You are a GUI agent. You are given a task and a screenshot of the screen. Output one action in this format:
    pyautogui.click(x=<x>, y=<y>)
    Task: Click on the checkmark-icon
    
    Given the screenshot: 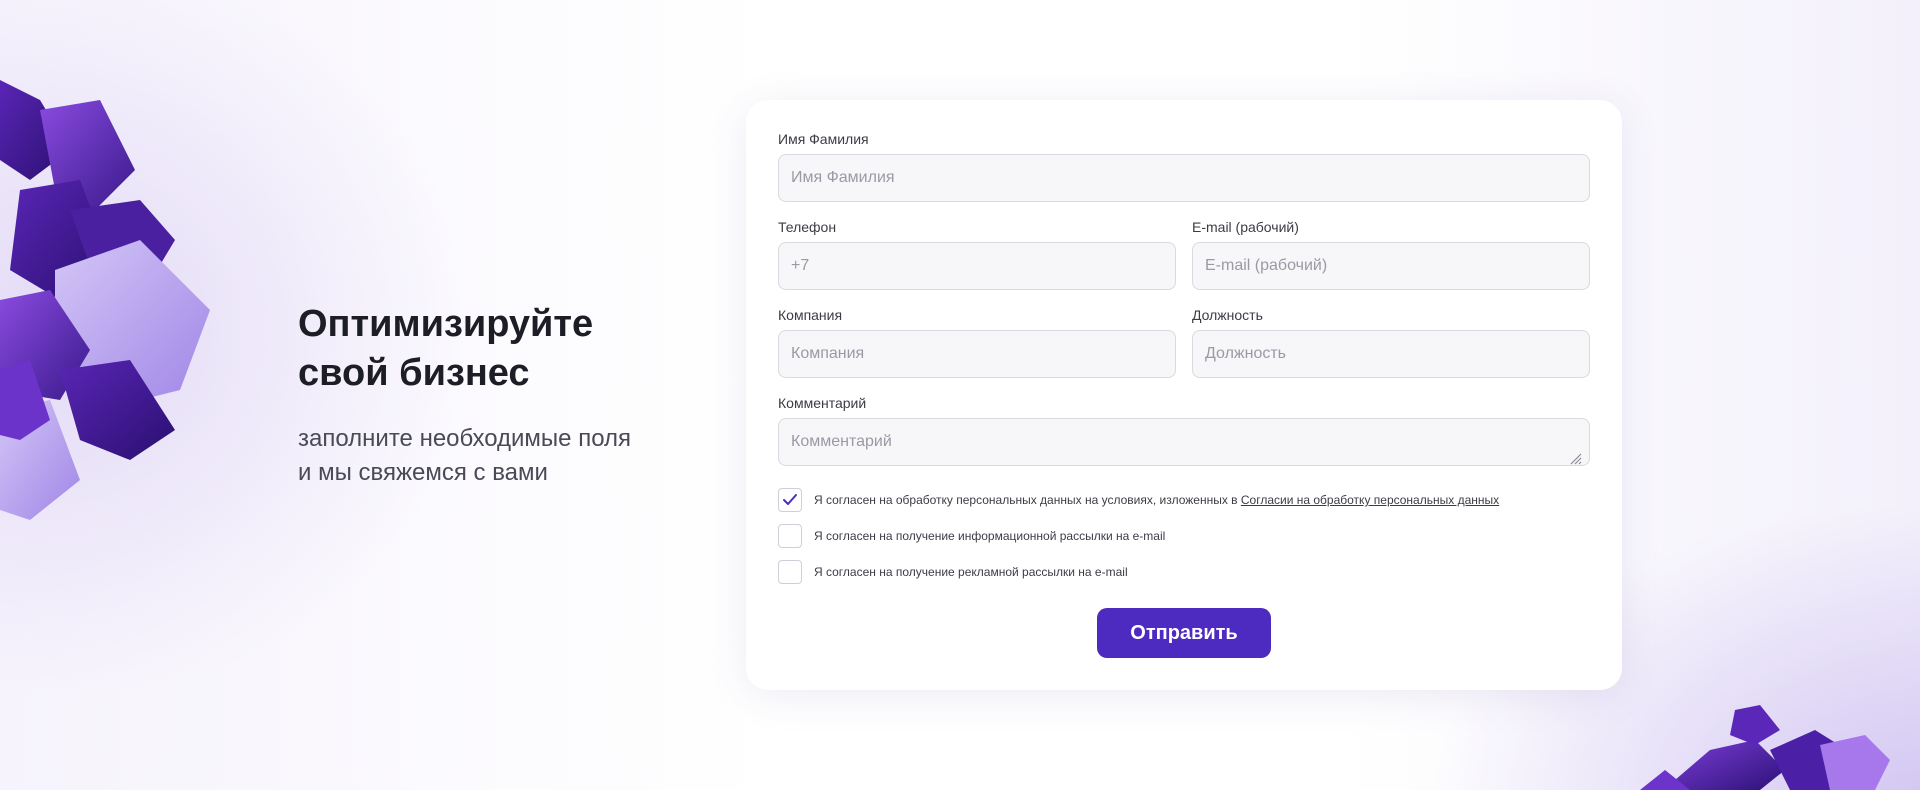 What is the action you would take?
    pyautogui.click(x=790, y=499)
    